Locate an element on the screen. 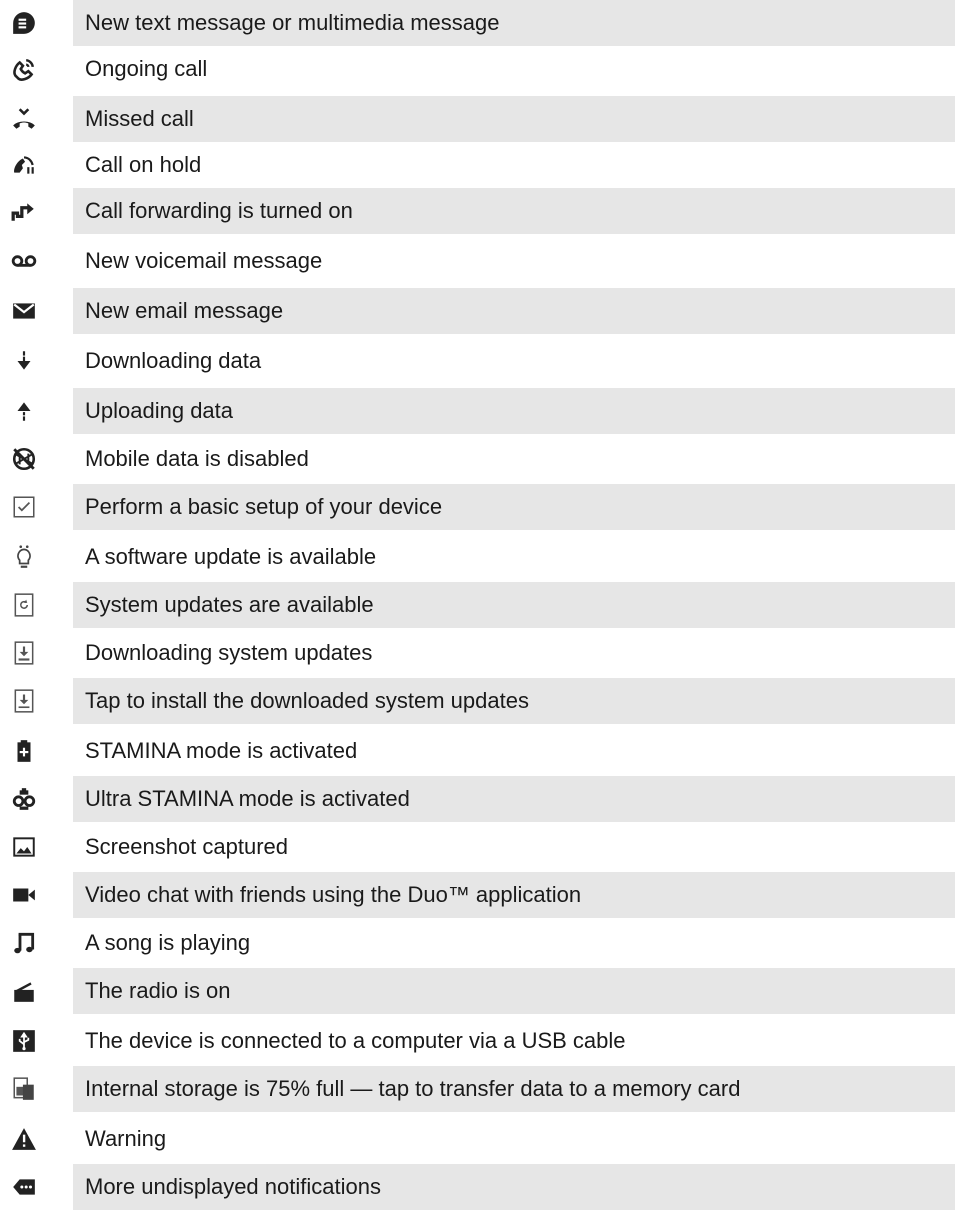 The image size is (955, 1210). call-forwarding-icon is located at coordinates (24, 211).